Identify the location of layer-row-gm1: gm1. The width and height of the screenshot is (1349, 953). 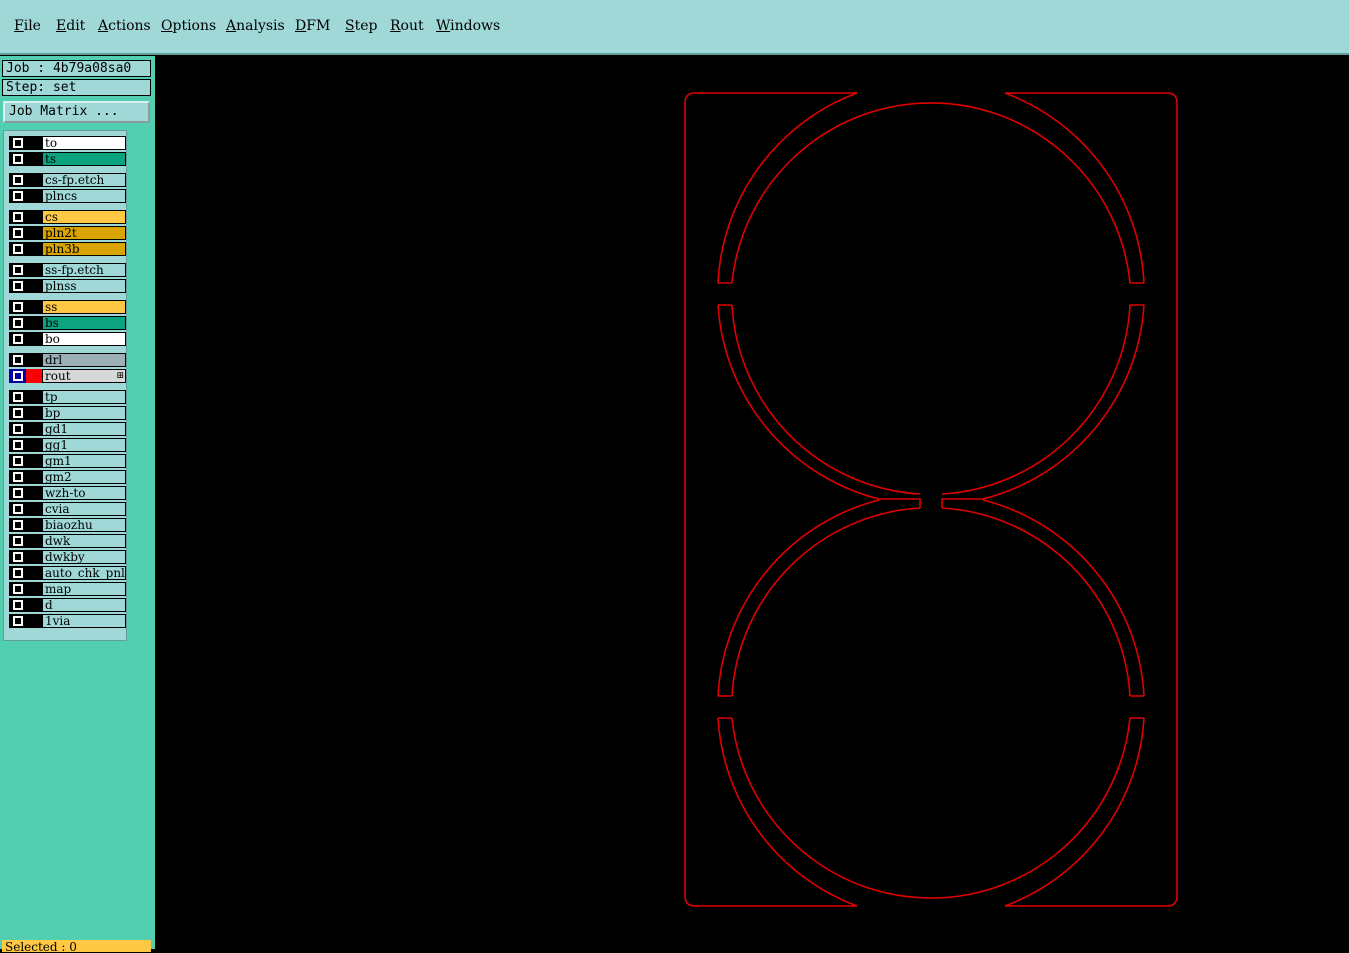
(67, 461).